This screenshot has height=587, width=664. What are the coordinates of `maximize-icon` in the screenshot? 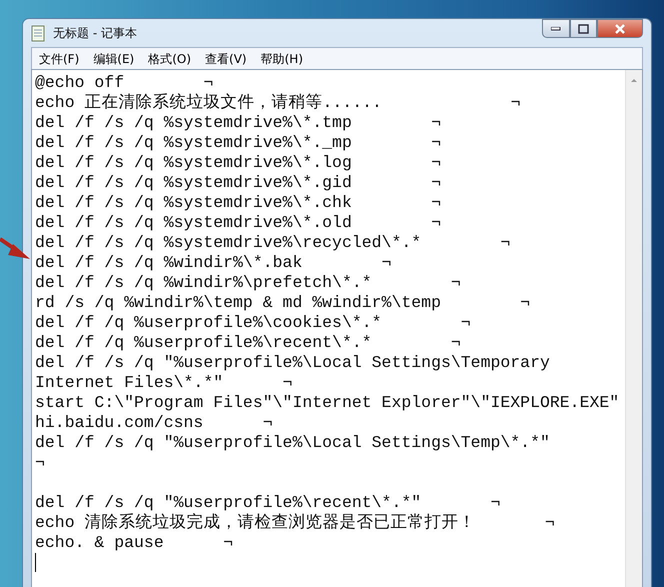 It's located at (583, 29).